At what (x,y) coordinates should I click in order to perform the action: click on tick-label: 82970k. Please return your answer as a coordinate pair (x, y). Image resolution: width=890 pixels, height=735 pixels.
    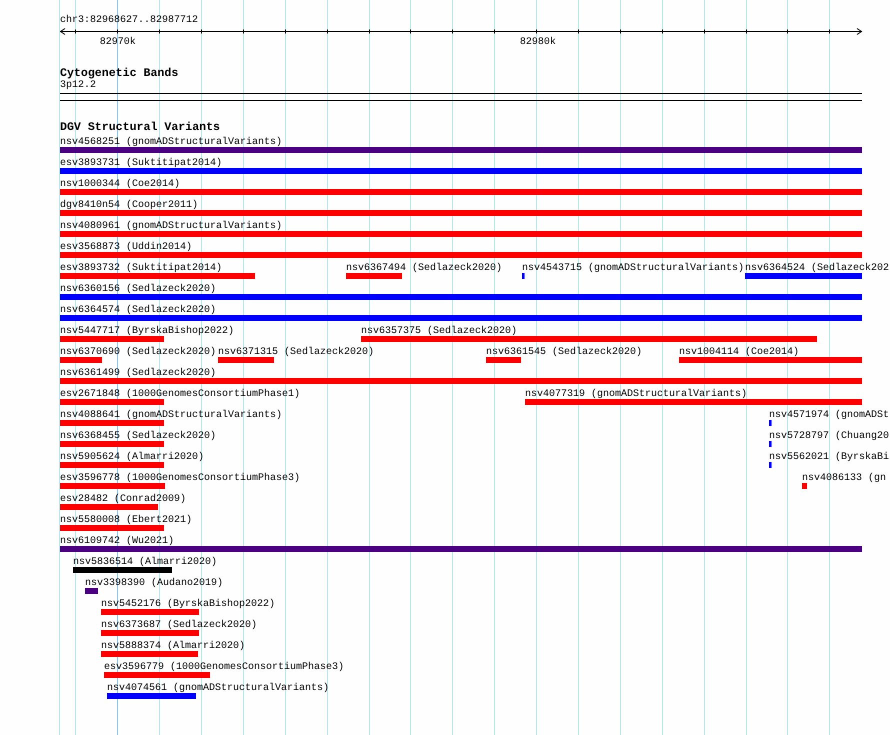
    Looking at the image, I should click on (118, 42).